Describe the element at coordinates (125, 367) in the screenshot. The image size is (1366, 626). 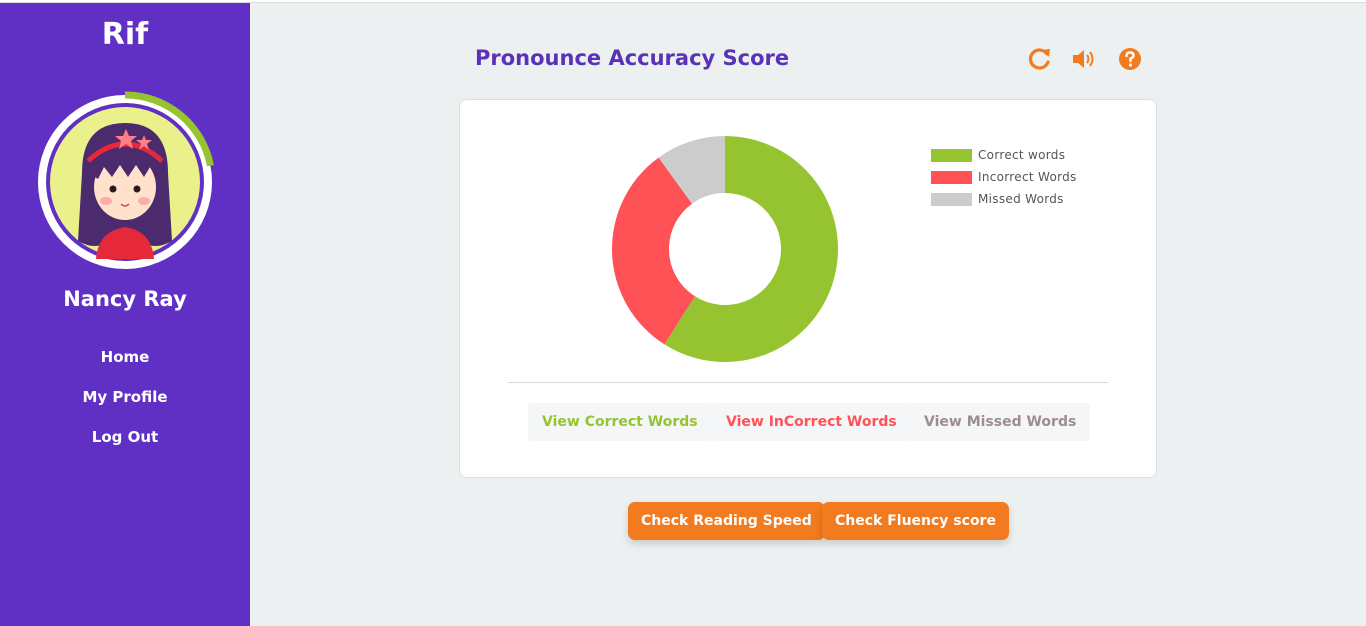
I see `sidebar-item-home: Home` at that location.